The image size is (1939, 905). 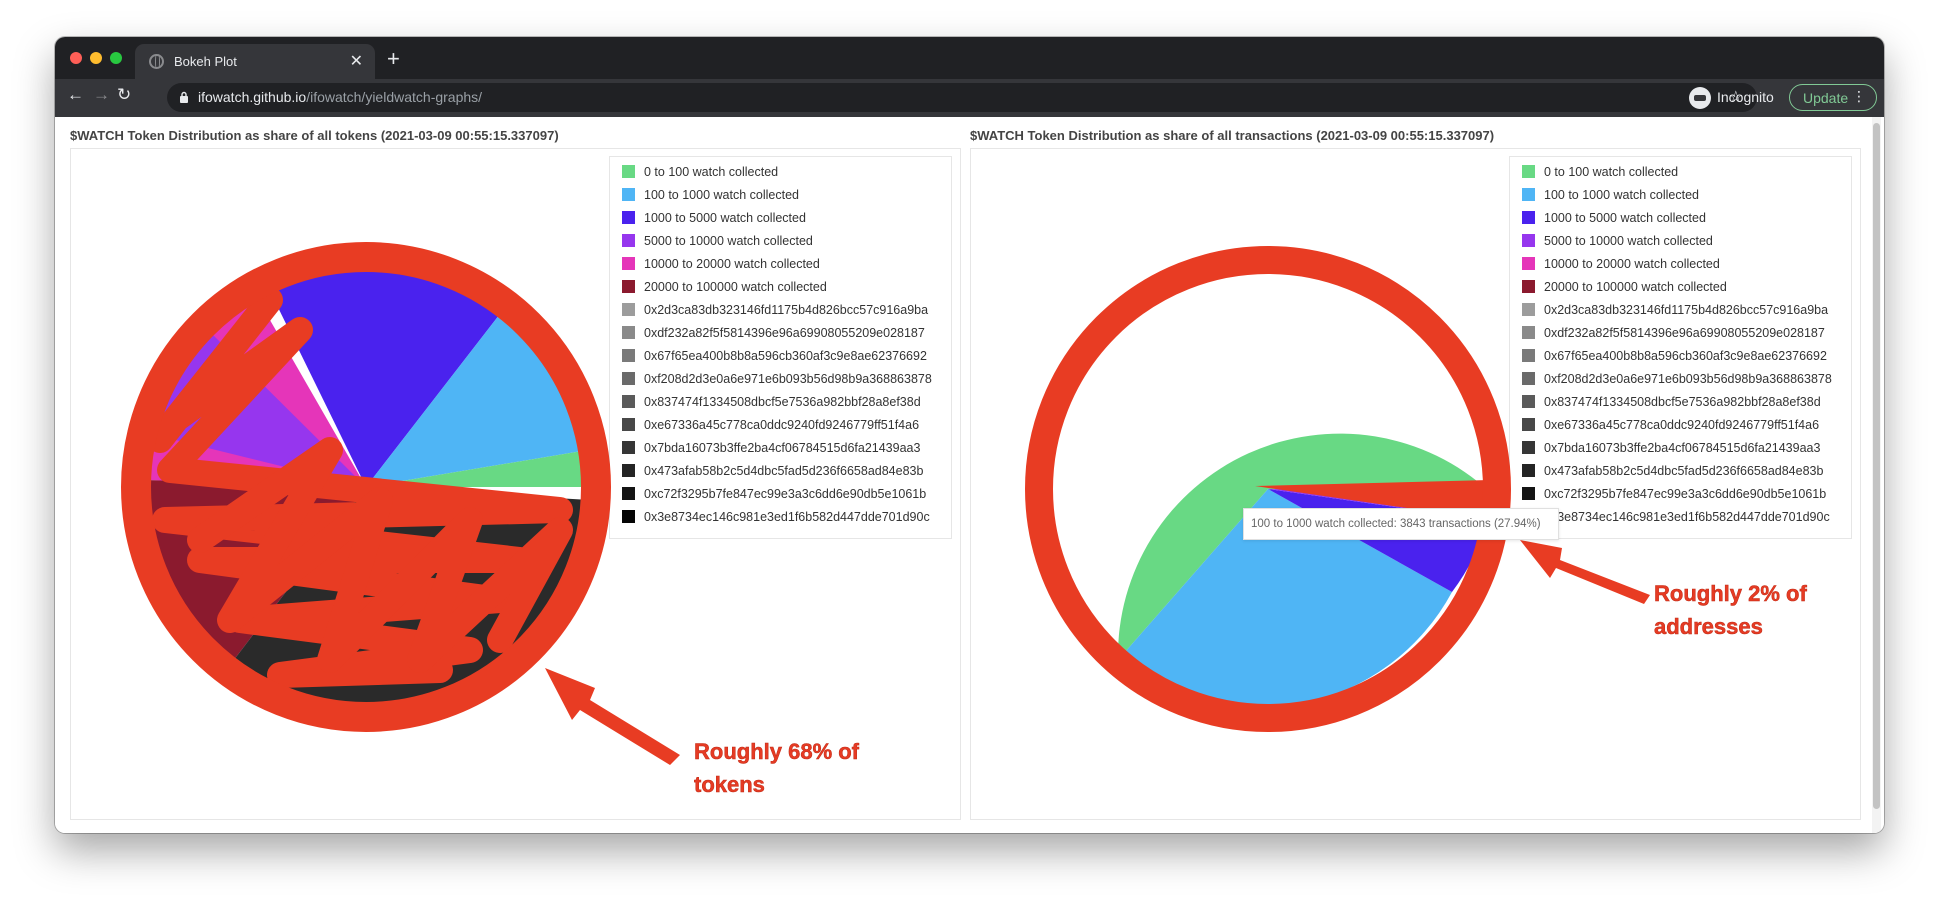 I want to click on update-button: Update ⋮, so click(x=1833, y=97).